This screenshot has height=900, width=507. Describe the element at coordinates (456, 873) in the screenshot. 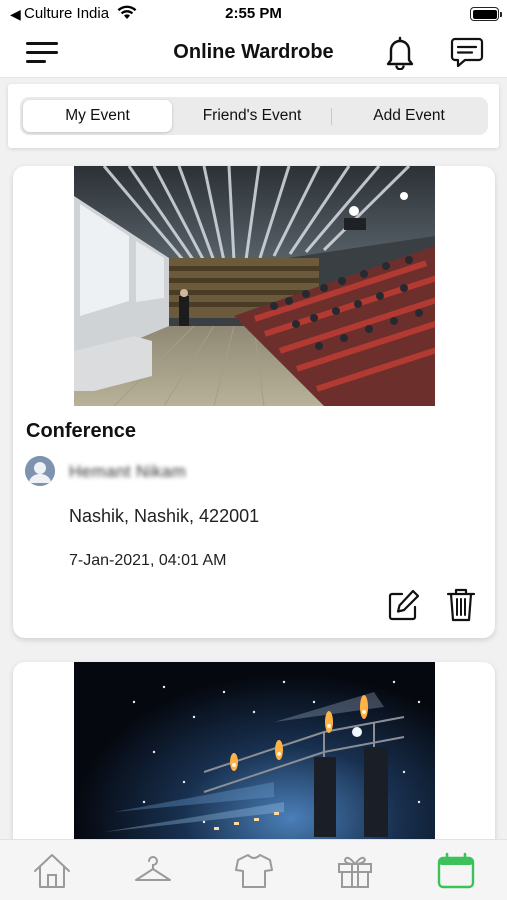

I see `calendar-icon` at that location.